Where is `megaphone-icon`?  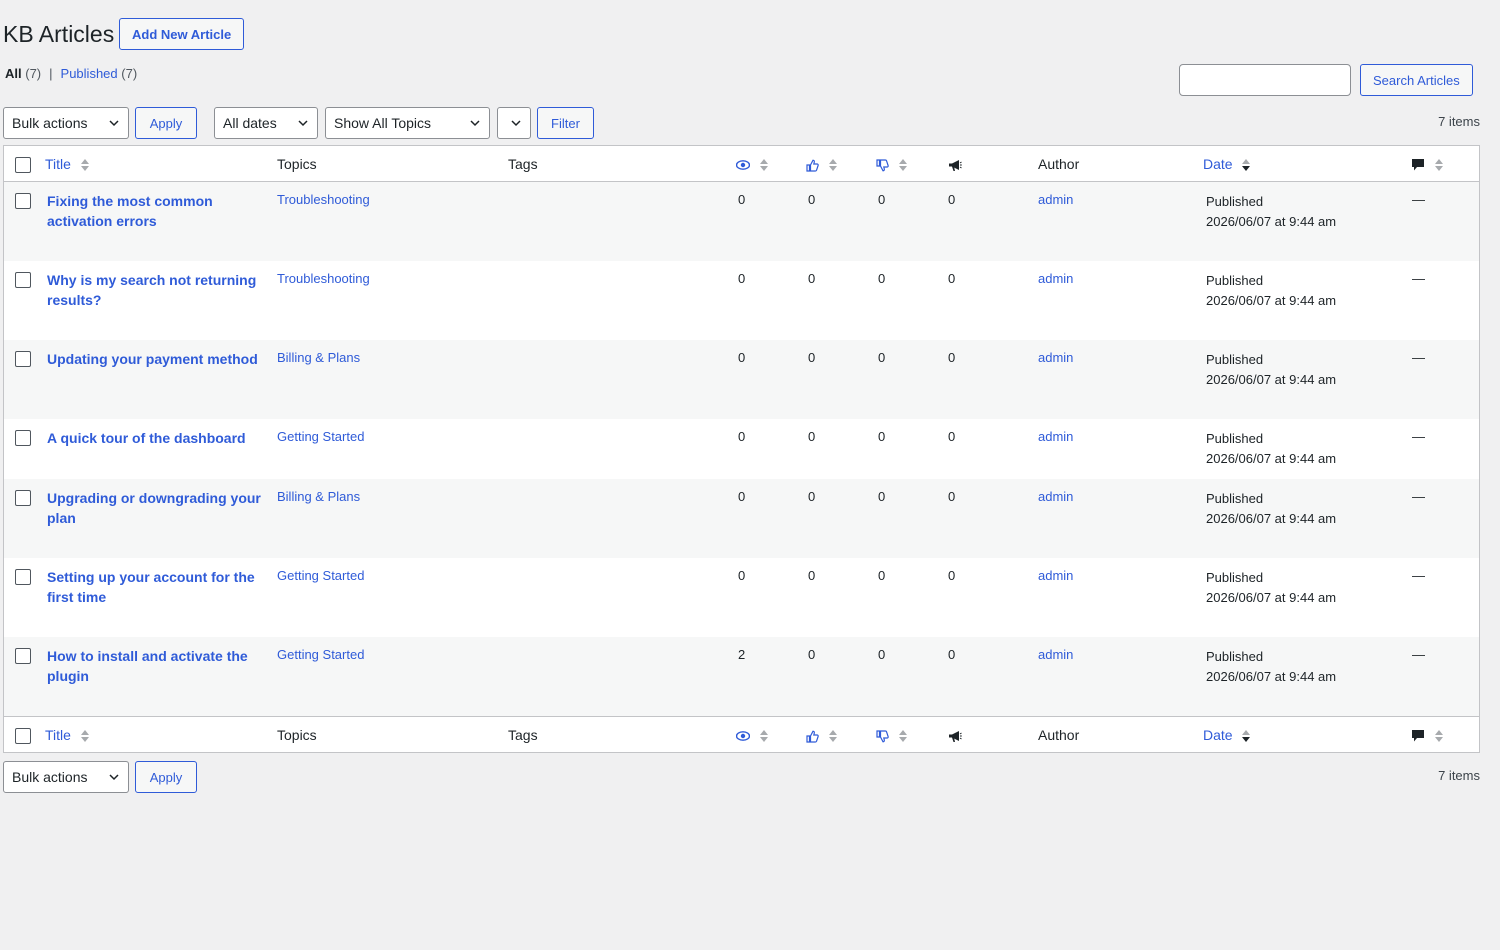
megaphone-icon is located at coordinates (955, 736).